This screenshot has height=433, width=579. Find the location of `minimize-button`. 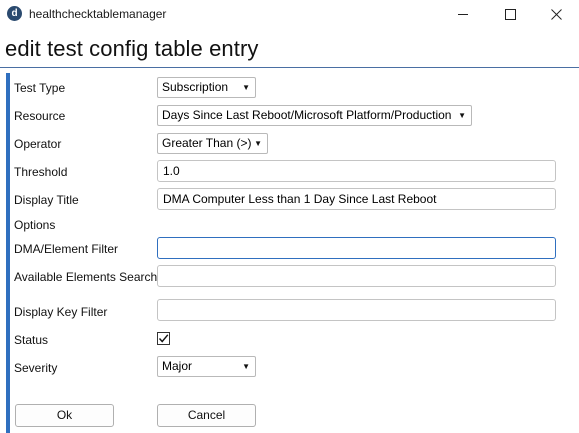

minimize-button is located at coordinates (463, 14).